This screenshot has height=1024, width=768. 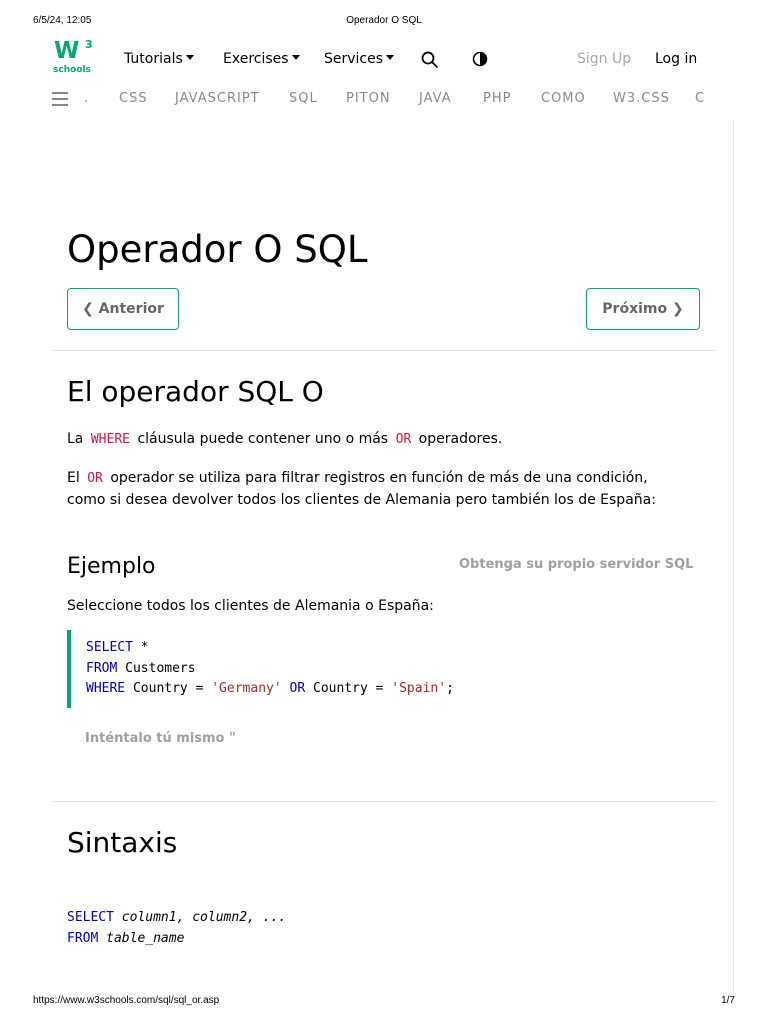 What do you see at coordinates (217, 98) in the screenshot?
I see `subnav-item-javascript: JAVASCRIPT` at bounding box center [217, 98].